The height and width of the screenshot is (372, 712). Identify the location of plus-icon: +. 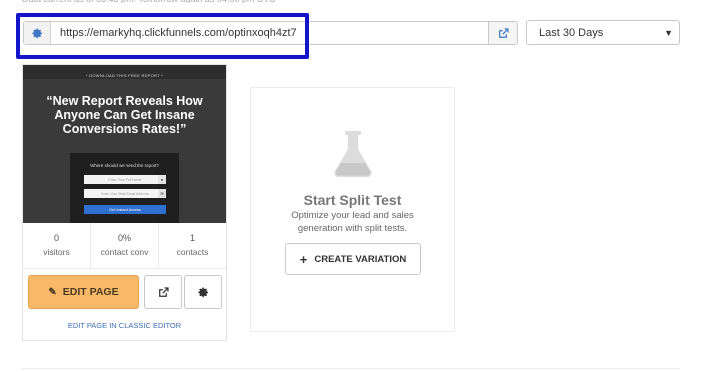
(303, 259).